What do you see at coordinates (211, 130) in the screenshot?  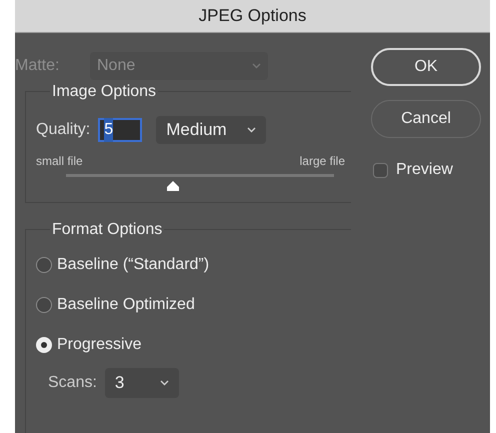 I see `quality-dropdown: Medium` at bounding box center [211, 130].